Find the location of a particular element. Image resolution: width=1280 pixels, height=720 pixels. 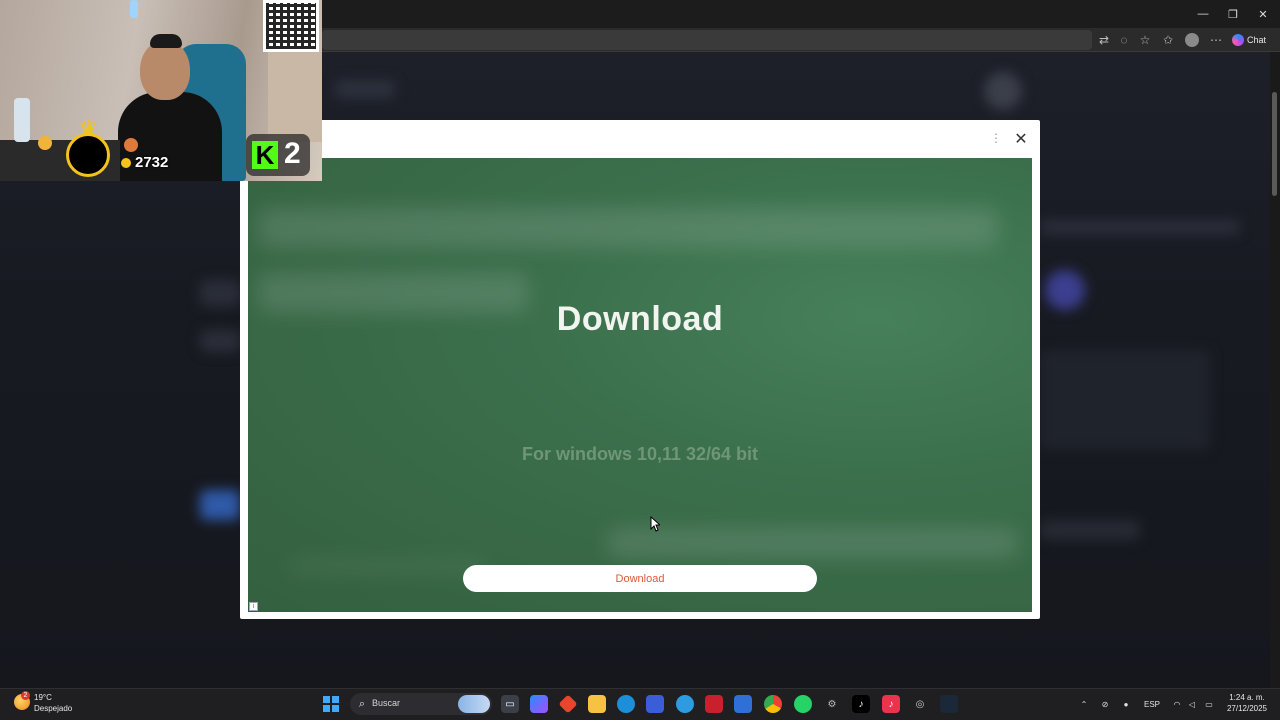

modal-more-icon: ⋮ is located at coordinates (996, 138).